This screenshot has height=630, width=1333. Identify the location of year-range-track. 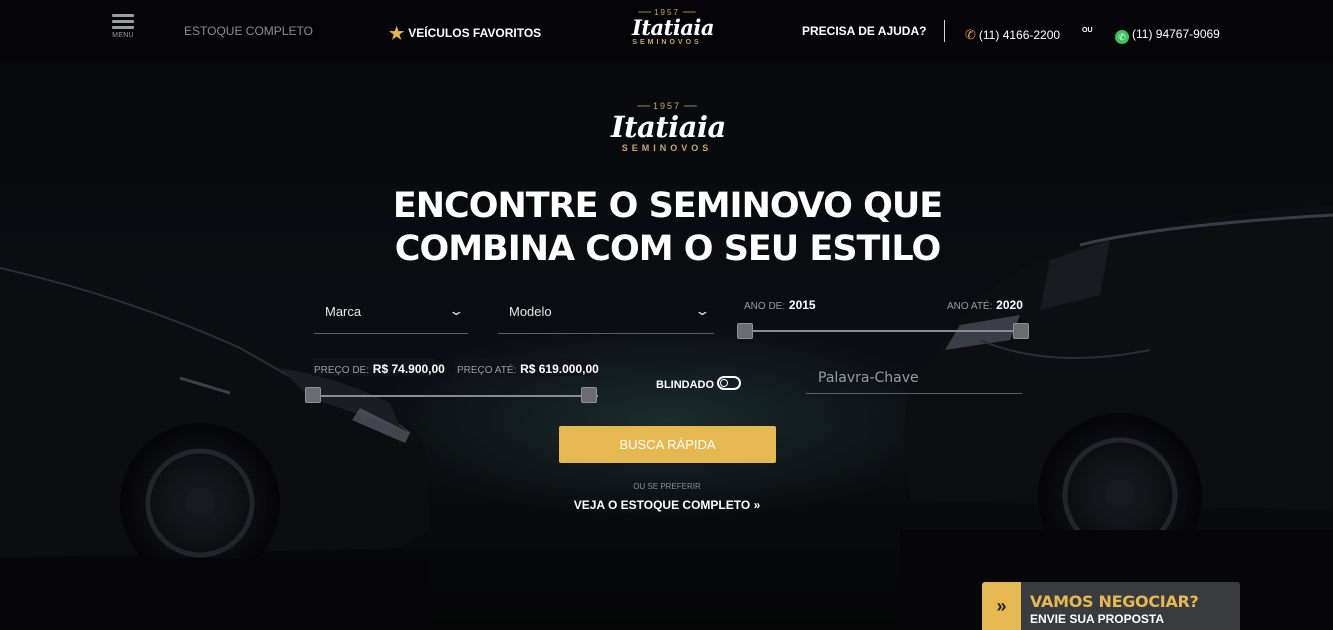
(883, 331).